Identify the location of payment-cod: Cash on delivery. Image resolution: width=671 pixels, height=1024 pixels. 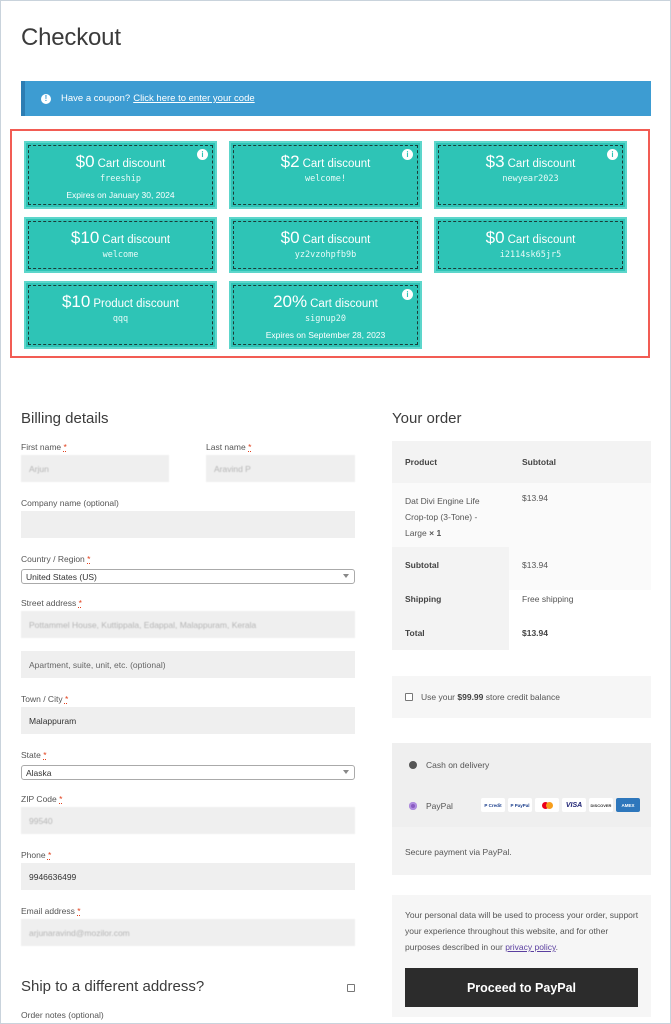
(449, 765).